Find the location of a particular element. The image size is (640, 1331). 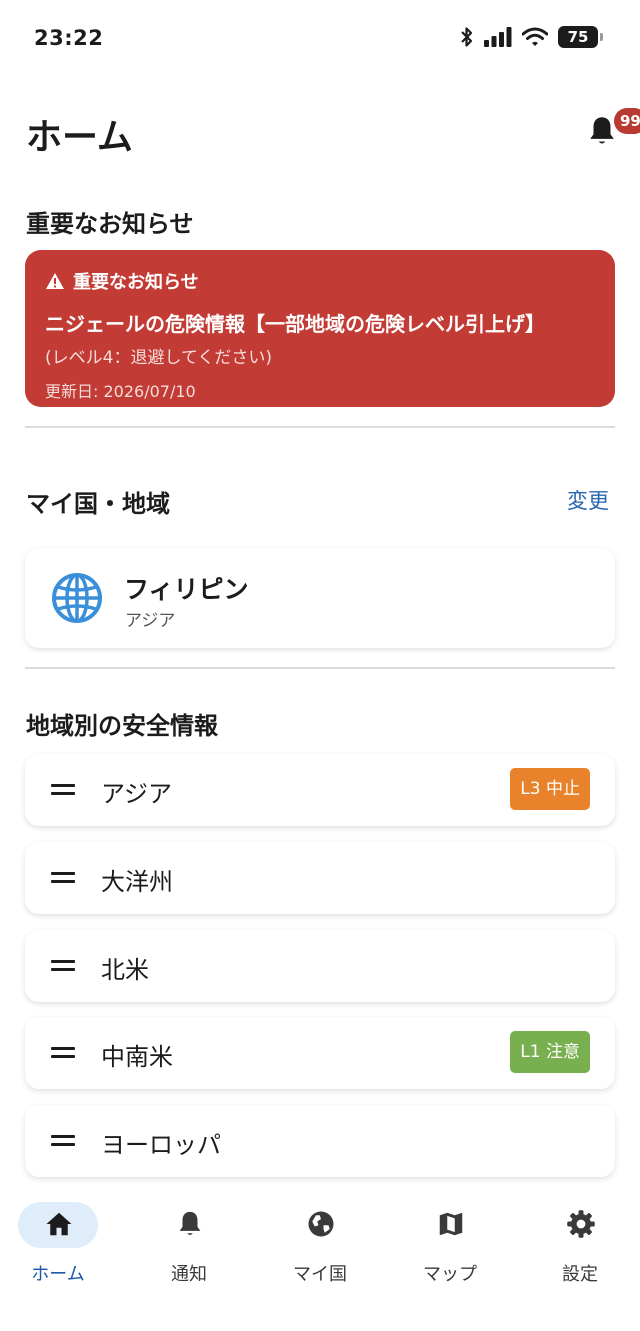

nav-label: 通知 is located at coordinates (189, 1274).